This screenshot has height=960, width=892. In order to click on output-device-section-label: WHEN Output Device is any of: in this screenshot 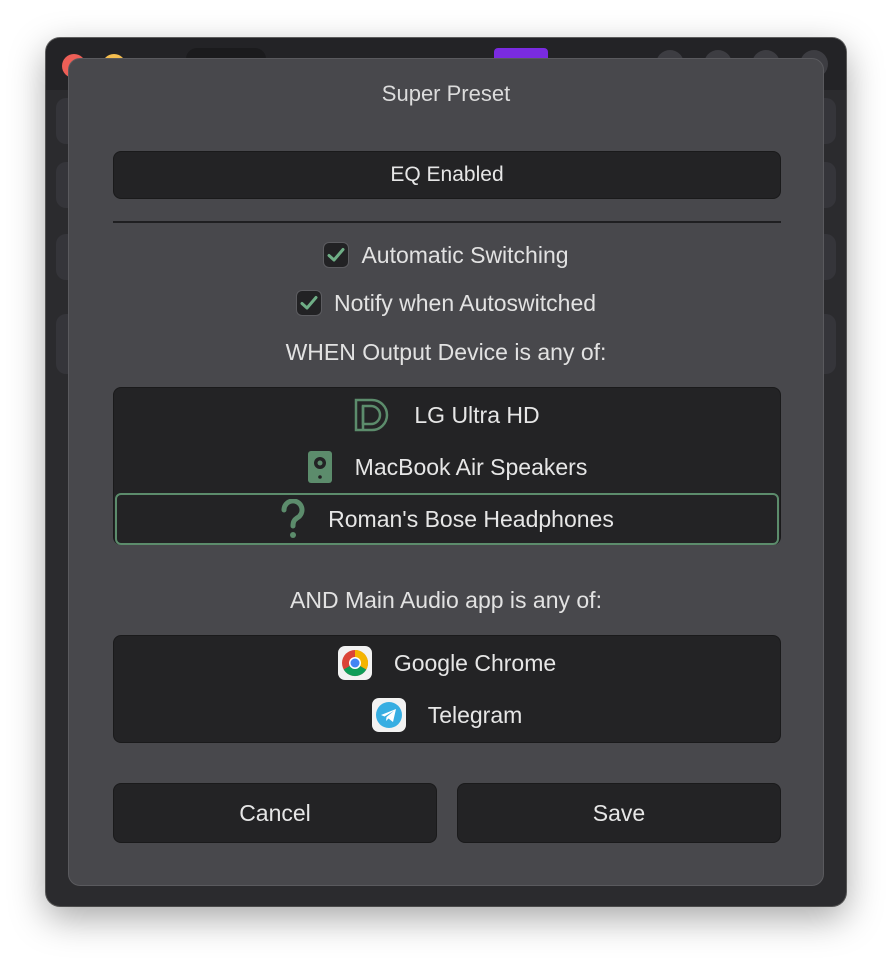, I will do `click(446, 352)`.